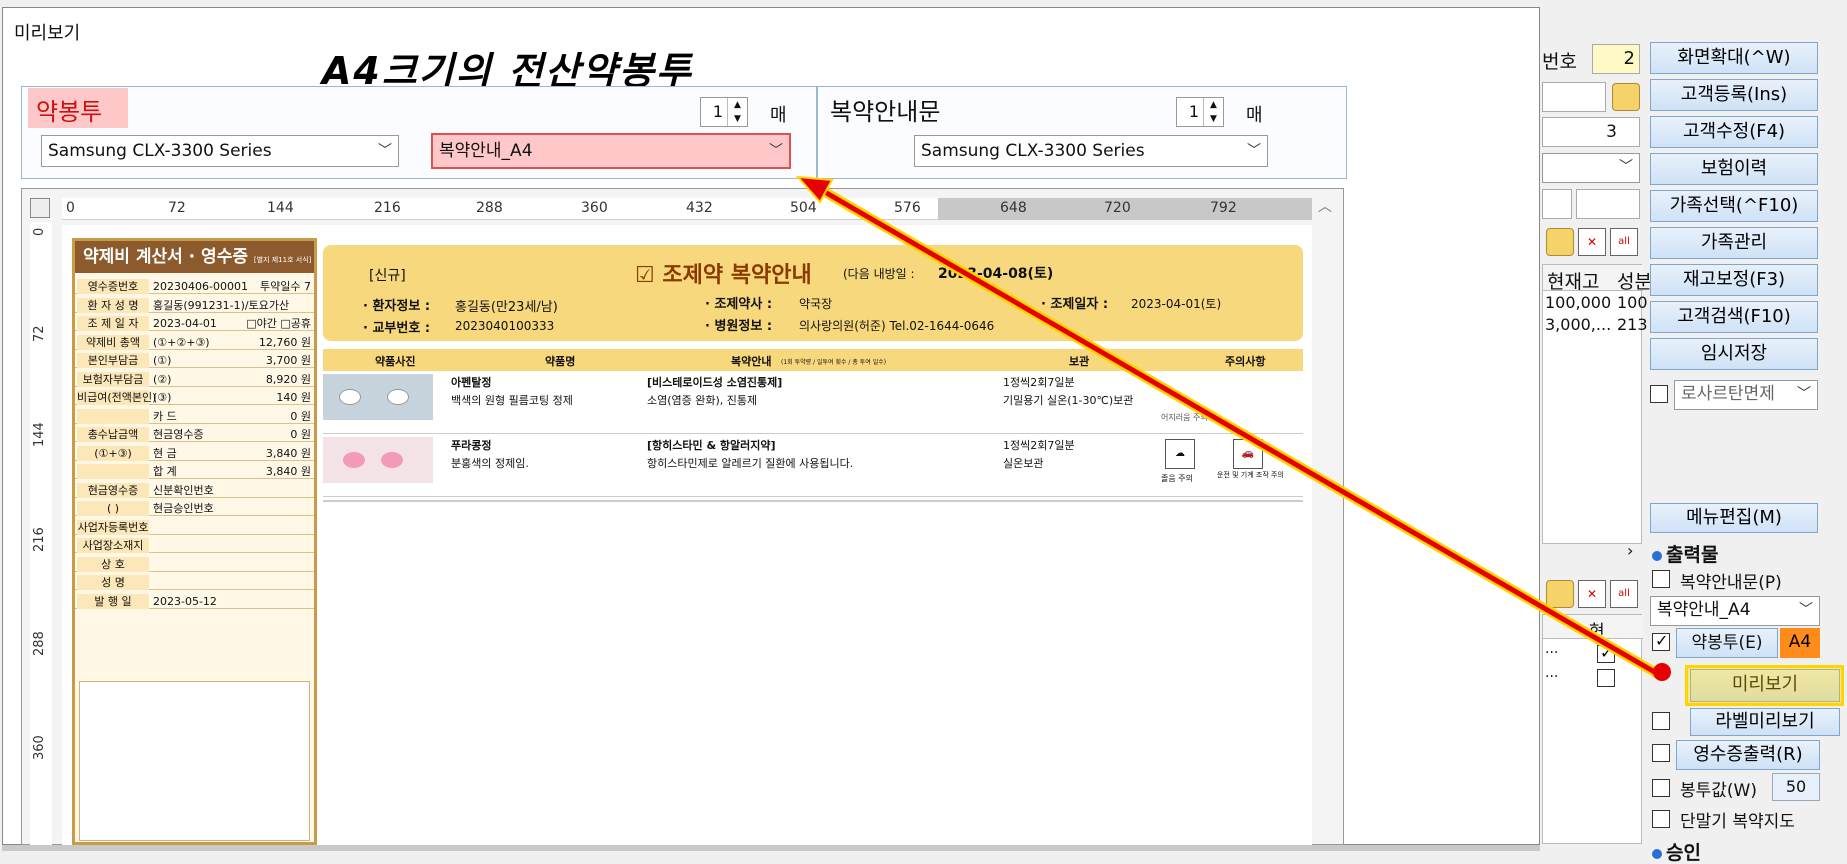 This screenshot has height=864, width=1847. I want to click on page-divider, so click(813, 501).